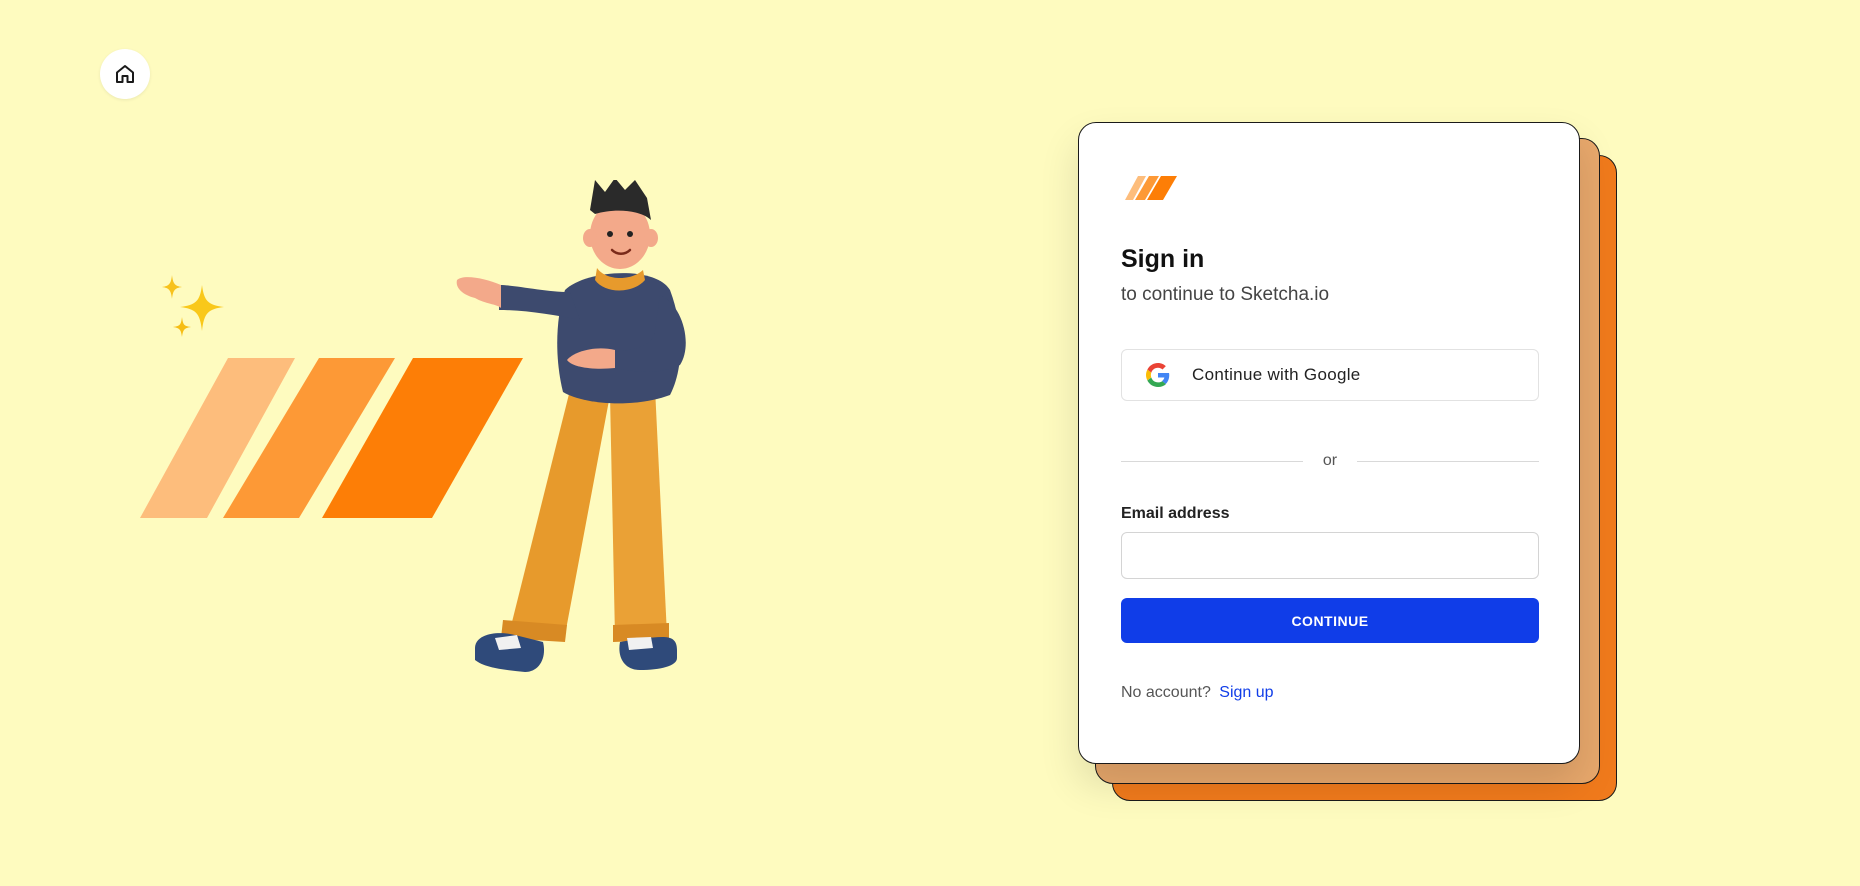  What do you see at coordinates (1330, 620) in the screenshot?
I see `continue-button: CONTINUE` at bounding box center [1330, 620].